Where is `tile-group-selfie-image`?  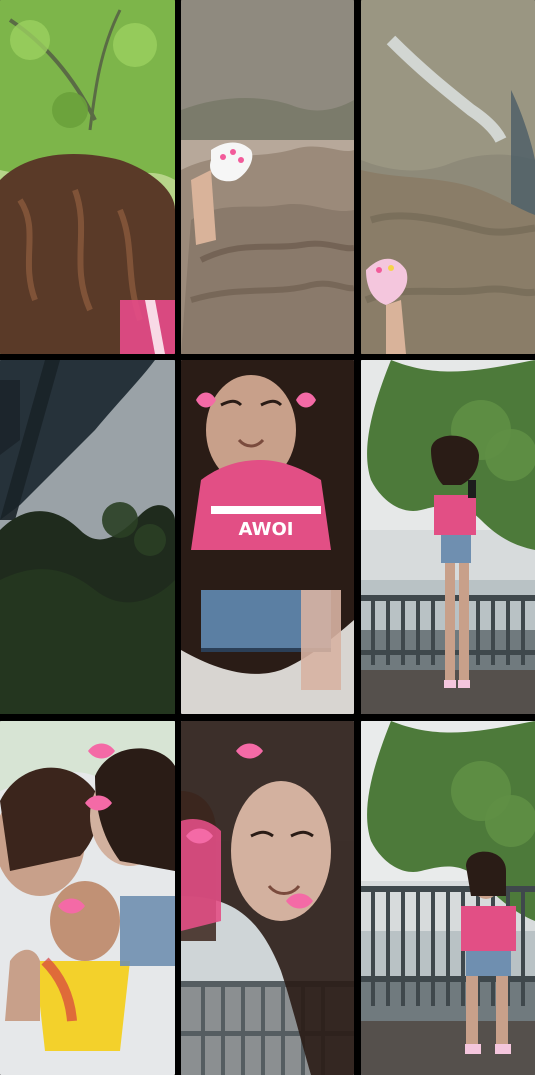 tile-group-selfie-image is located at coordinates (87, 898).